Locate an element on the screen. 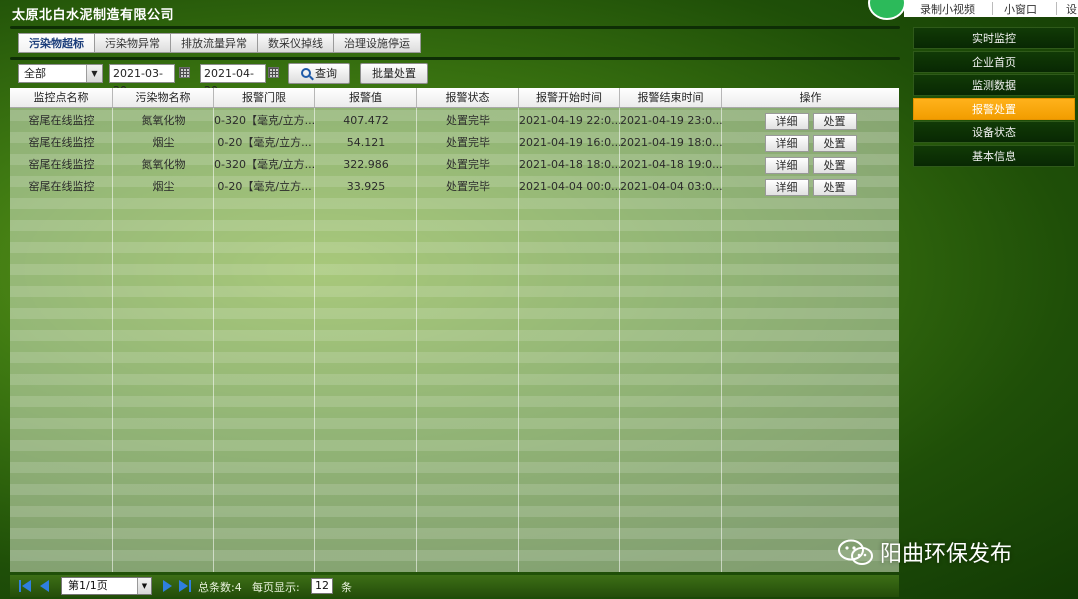  page-select-value: 第1/1页 is located at coordinates (88, 585).